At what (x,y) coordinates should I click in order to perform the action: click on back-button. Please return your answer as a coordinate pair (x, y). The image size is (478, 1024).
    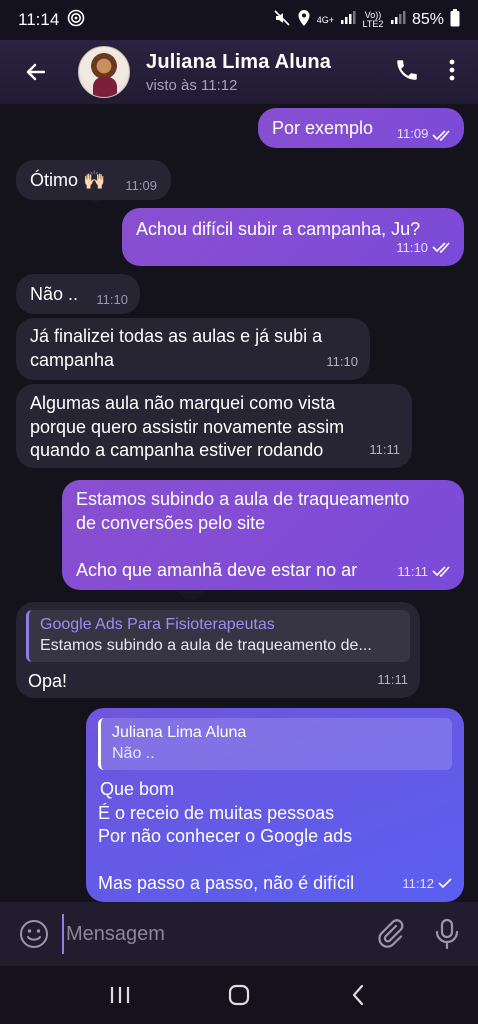
    Looking at the image, I should click on (36, 72).